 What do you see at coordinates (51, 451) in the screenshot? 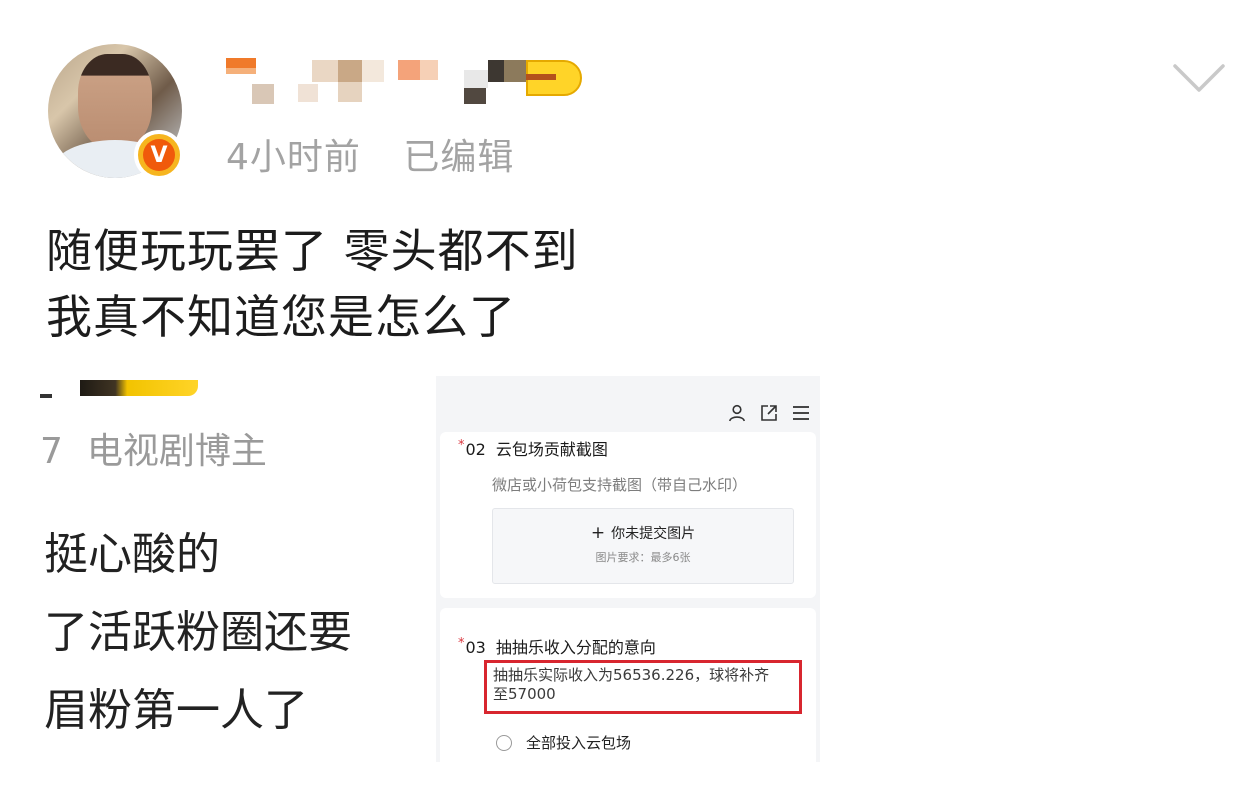
I see `role-prefix: 7` at bounding box center [51, 451].